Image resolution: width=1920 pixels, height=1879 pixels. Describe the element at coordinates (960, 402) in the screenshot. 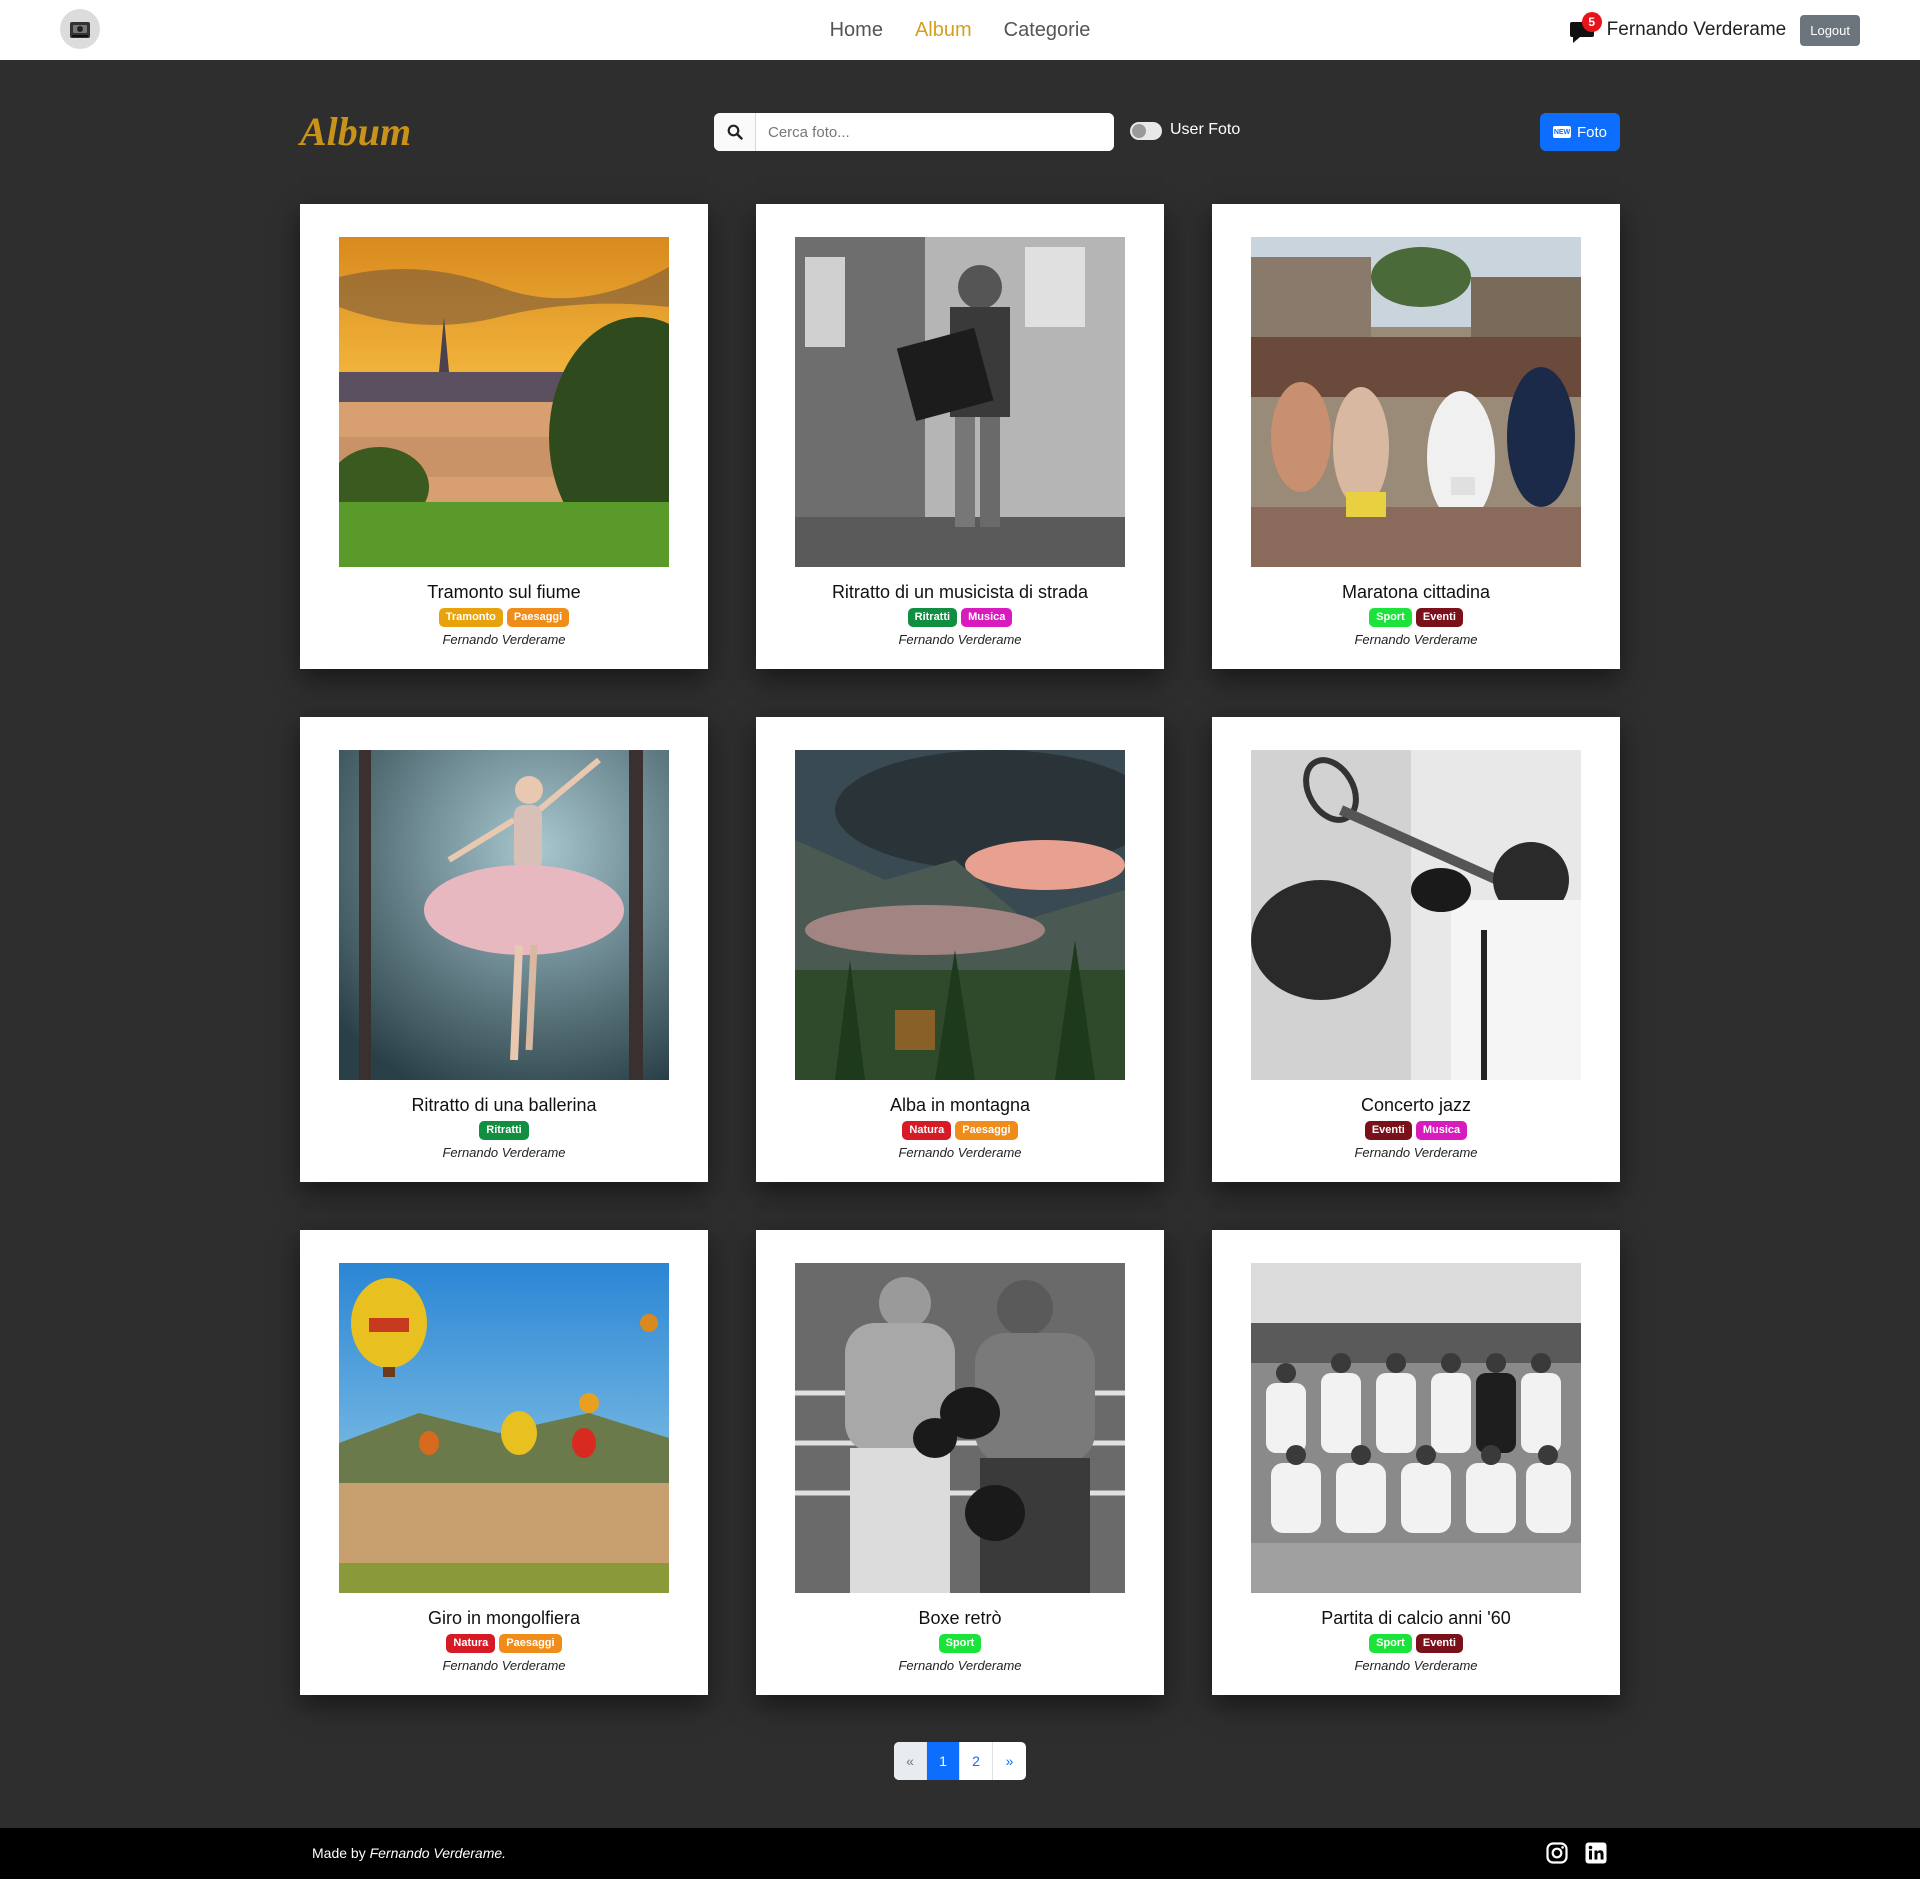

I see `photo-street-musician` at that location.